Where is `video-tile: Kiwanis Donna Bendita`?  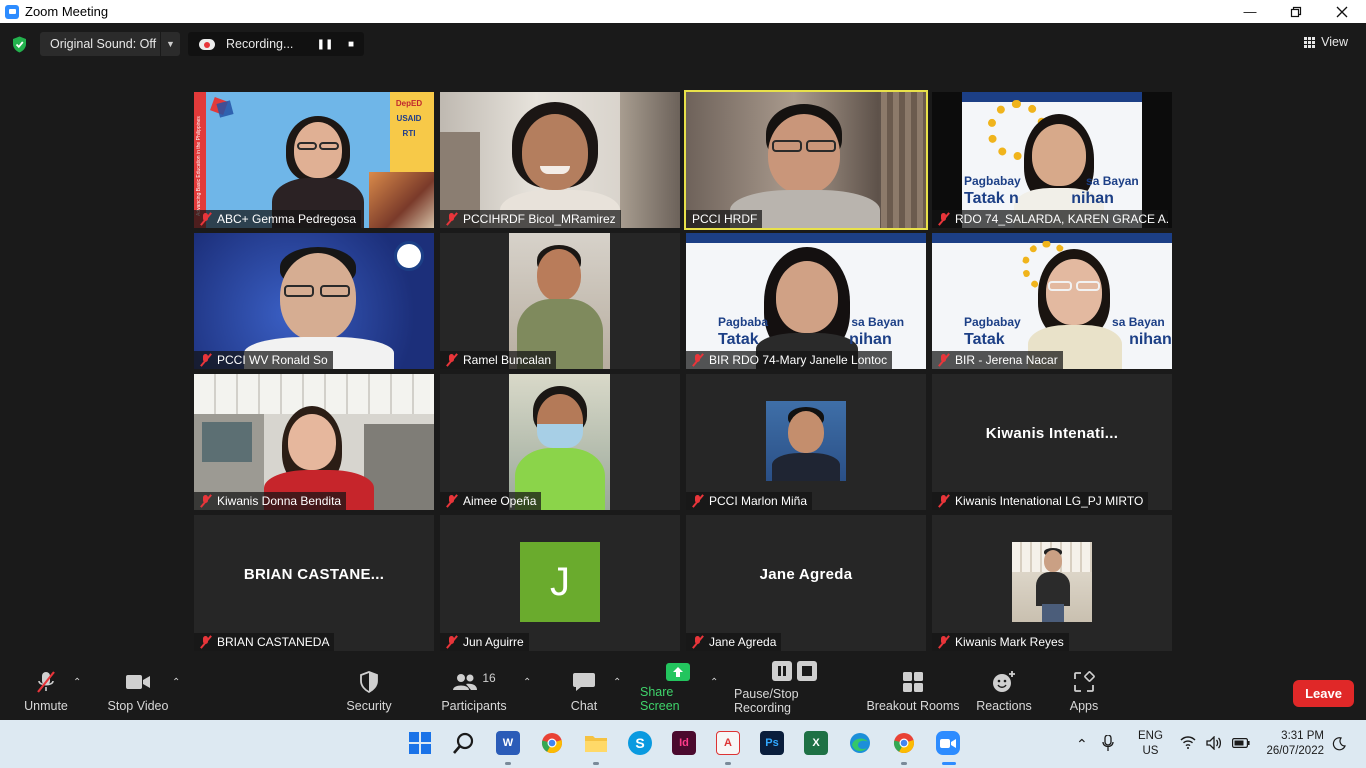
video-tile: Kiwanis Donna Bendita is located at coordinates (314, 442).